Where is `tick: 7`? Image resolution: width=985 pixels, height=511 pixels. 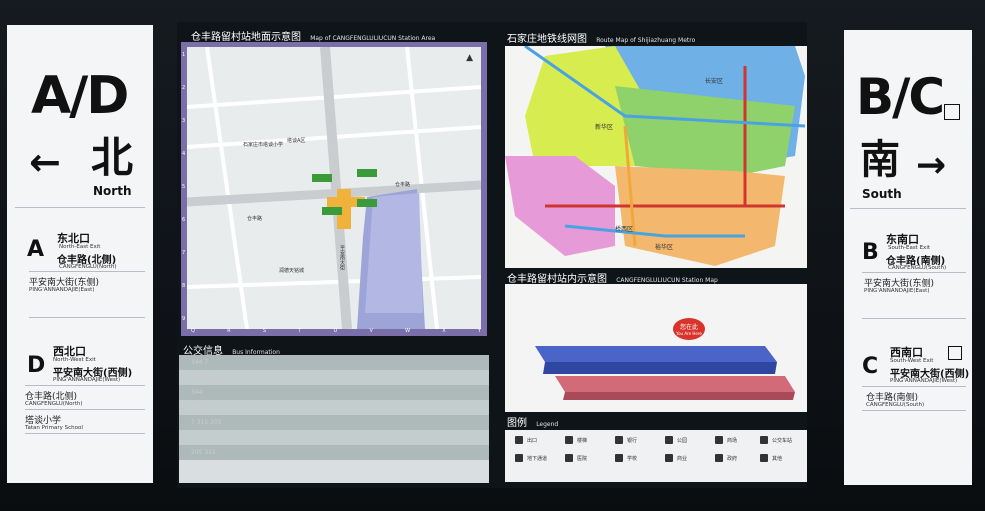 tick: 7 is located at coordinates (184, 253).